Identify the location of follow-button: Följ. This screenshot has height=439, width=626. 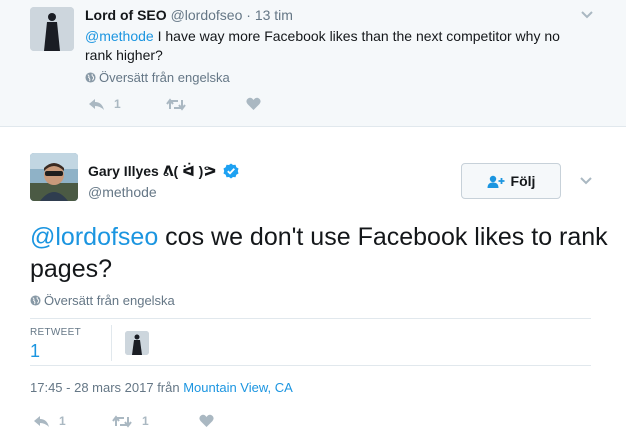
(511, 181).